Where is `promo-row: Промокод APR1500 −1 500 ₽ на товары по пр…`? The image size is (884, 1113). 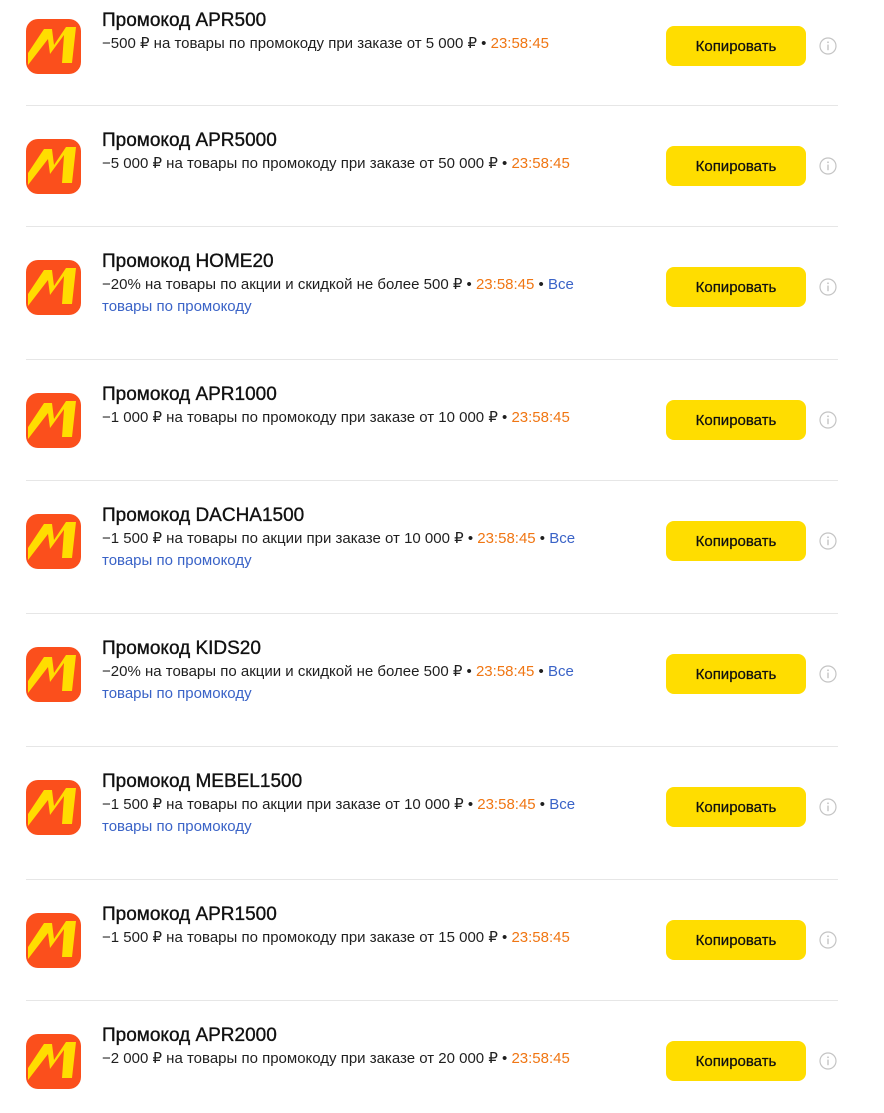
promo-row: Промокод APR1500 −1 500 ₽ на товары по пр… is located at coordinates (432, 940).